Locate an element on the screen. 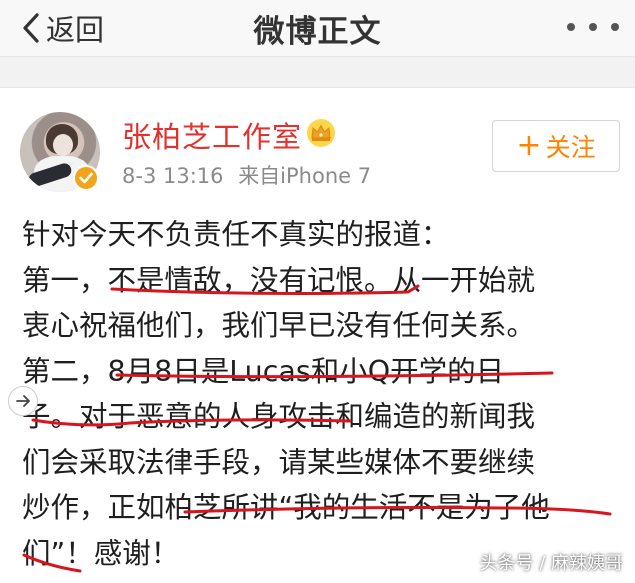  post-time: 8-3 13:16 is located at coordinates (173, 176).